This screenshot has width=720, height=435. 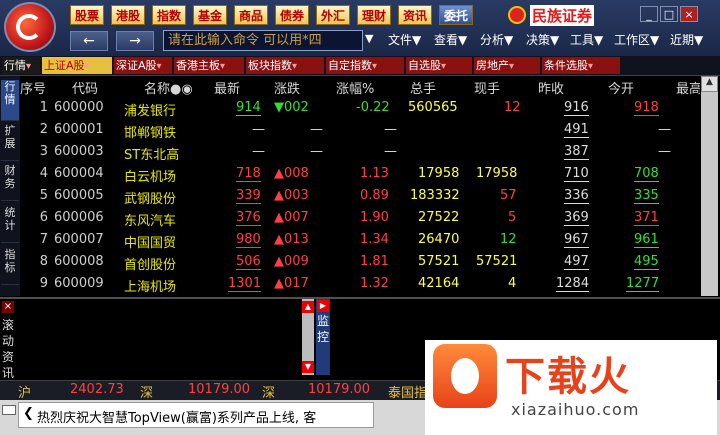 What do you see at coordinates (439, 217) in the screenshot?
I see `total-volume: 27522` at bounding box center [439, 217].